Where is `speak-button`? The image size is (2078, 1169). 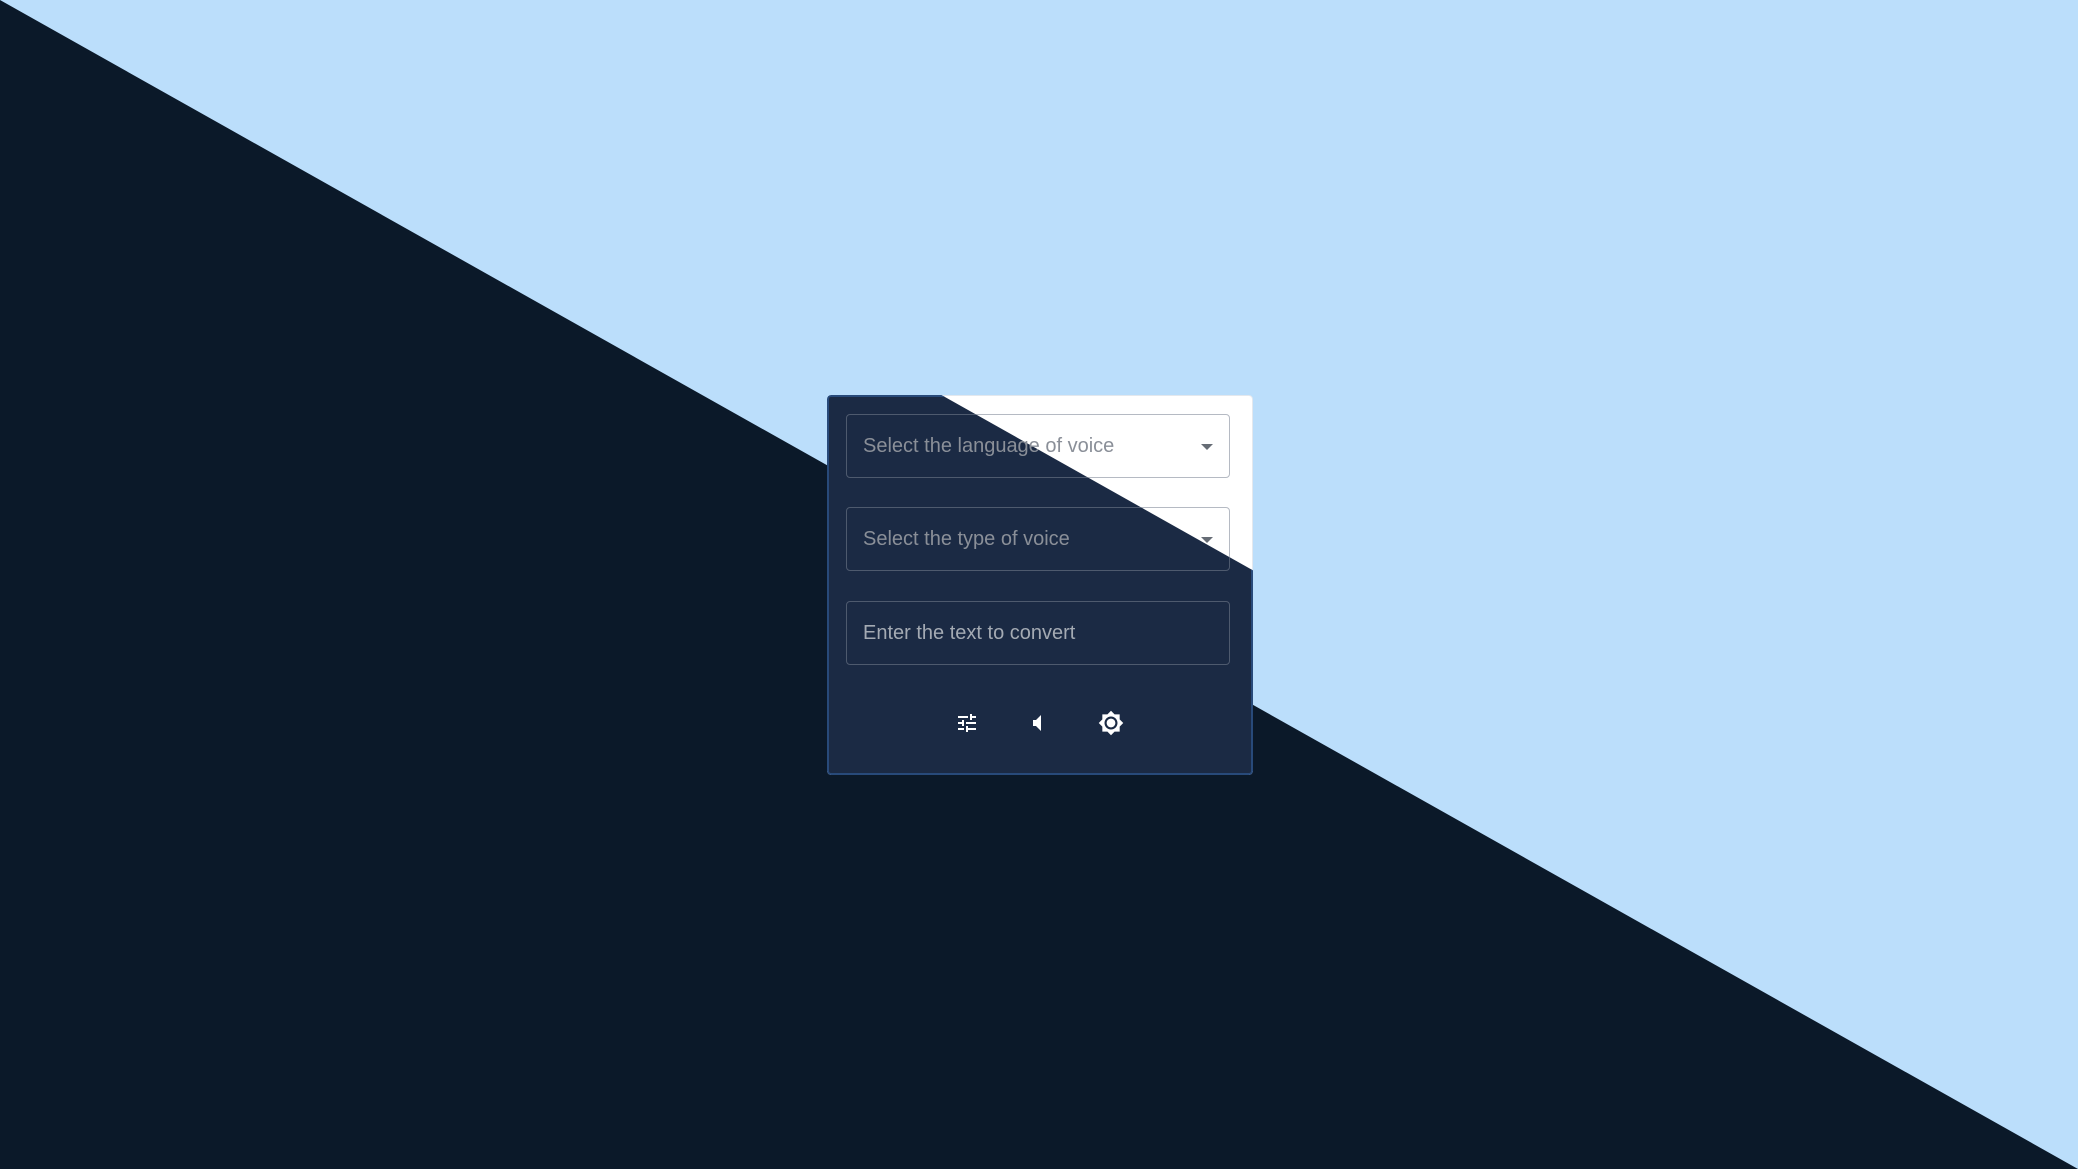 speak-button is located at coordinates (1039, 723).